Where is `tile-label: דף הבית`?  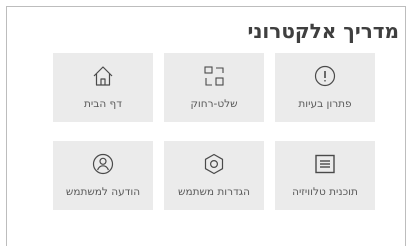 tile-label: דף הבית is located at coordinates (103, 104).